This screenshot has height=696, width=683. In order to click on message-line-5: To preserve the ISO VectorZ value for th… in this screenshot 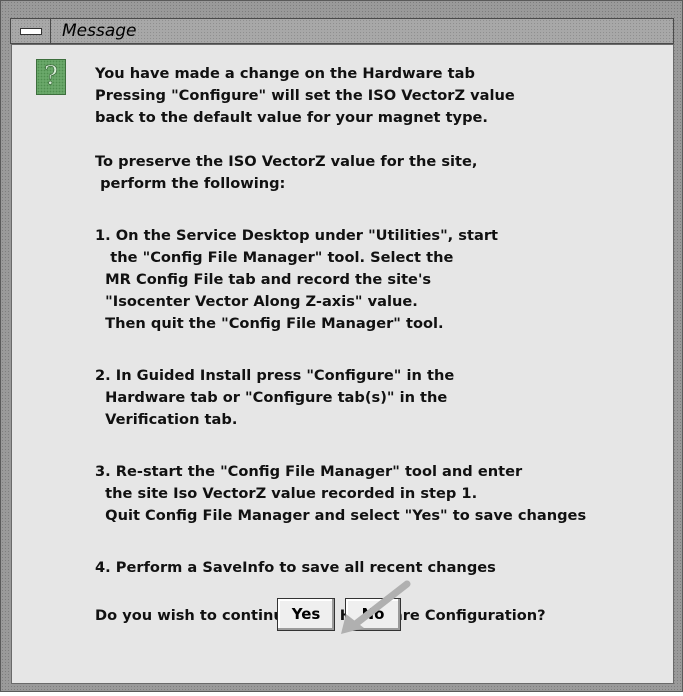, I will do `click(286, 161)`.